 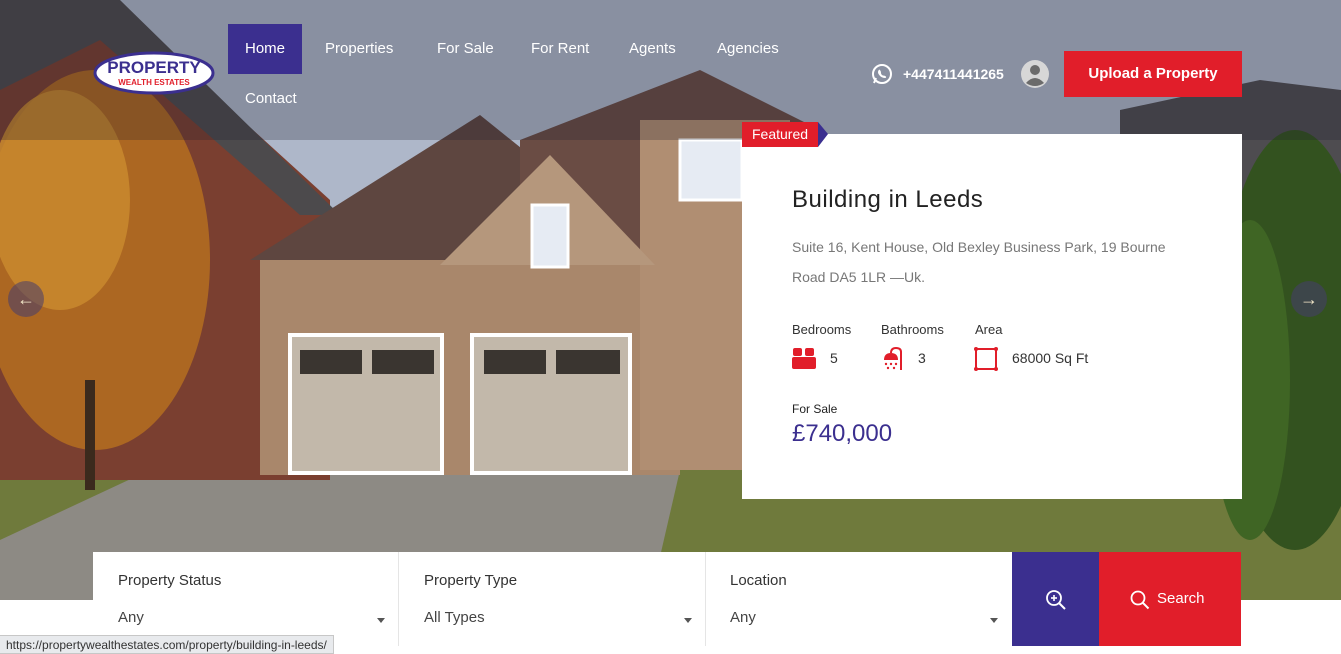 I want to click on location-select: Location Any, so click(x=858, y=599).